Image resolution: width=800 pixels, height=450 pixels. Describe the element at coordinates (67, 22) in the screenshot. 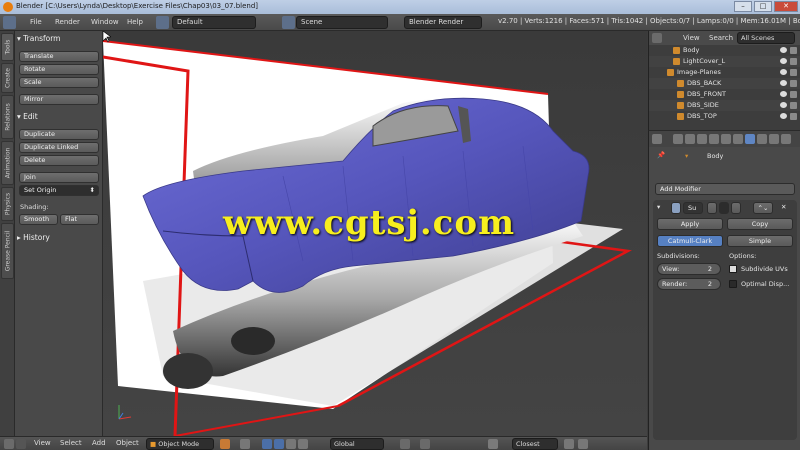

I see `menu-render: Render` at that location.